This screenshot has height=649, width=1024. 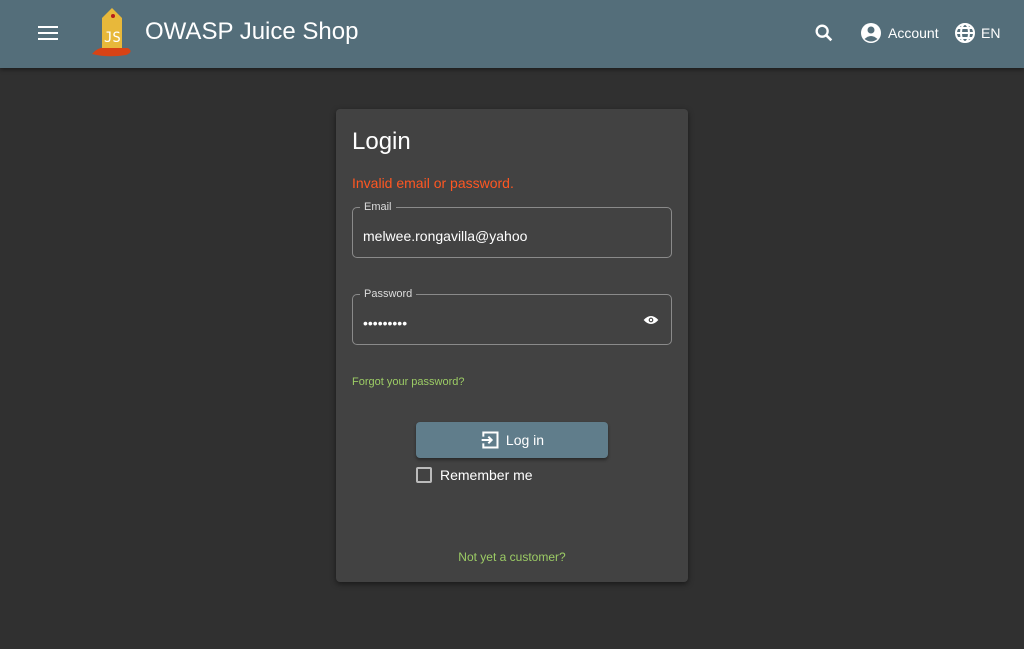 I want to click on svg-text: JS, so click(x=112, y=38).